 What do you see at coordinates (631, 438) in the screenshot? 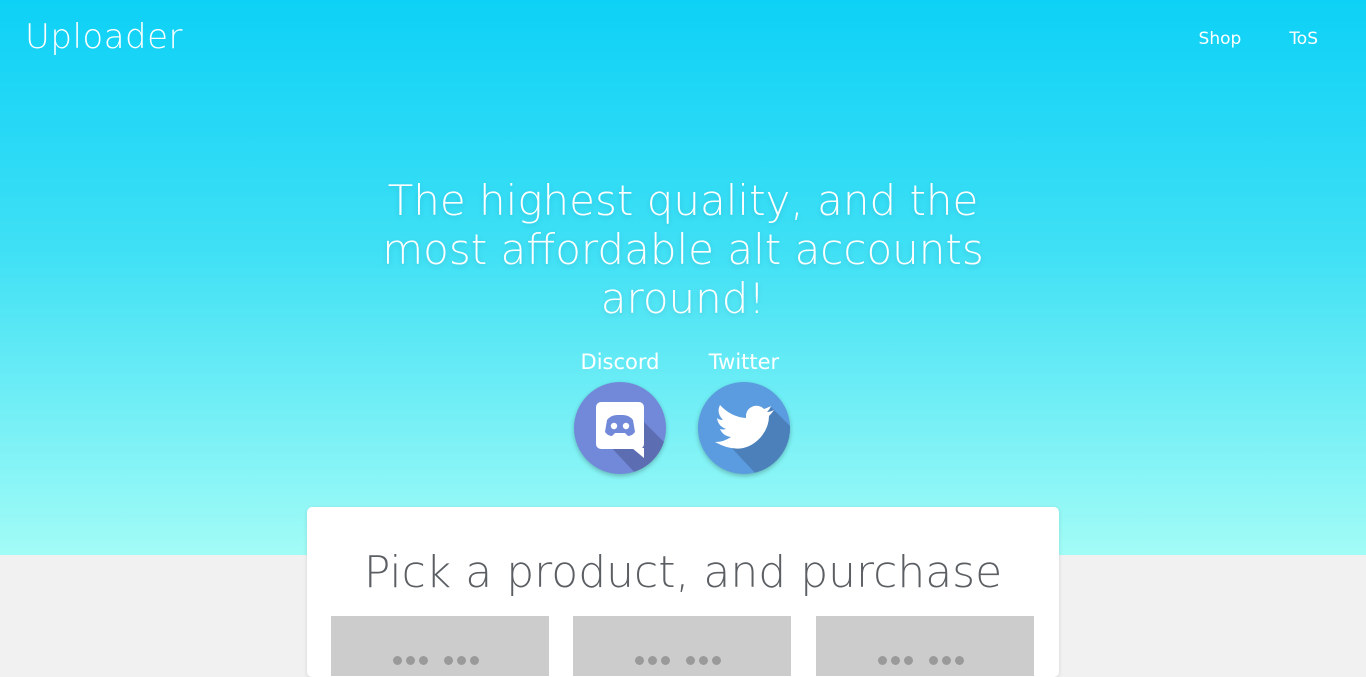
I see `discord-icon` at bounding box center [631, 438].